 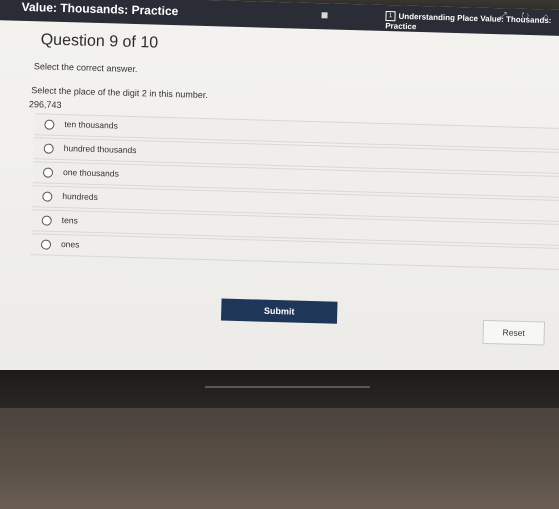 I want to click on reset-button: Reset, so click(x=514, y=332).